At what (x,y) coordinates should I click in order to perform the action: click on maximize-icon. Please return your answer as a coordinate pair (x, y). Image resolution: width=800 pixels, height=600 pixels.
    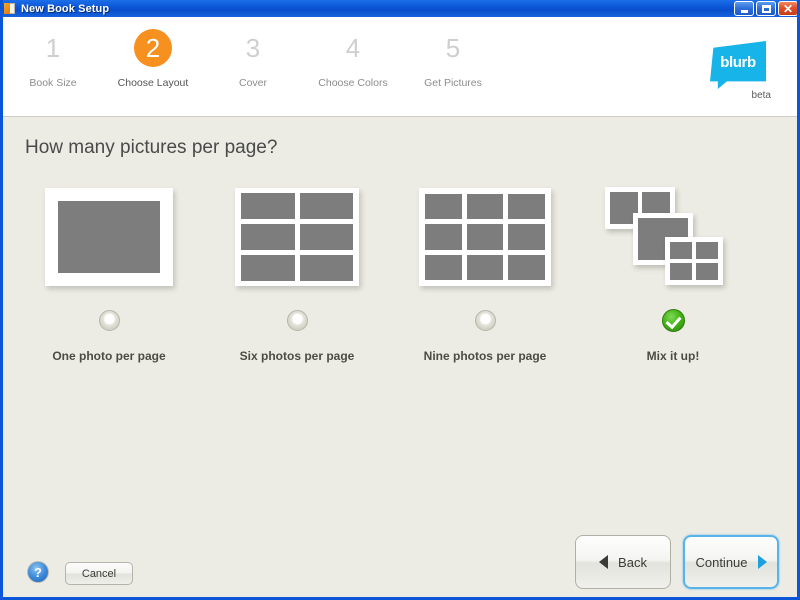
    Looking at the image, I should click on (766, 8).